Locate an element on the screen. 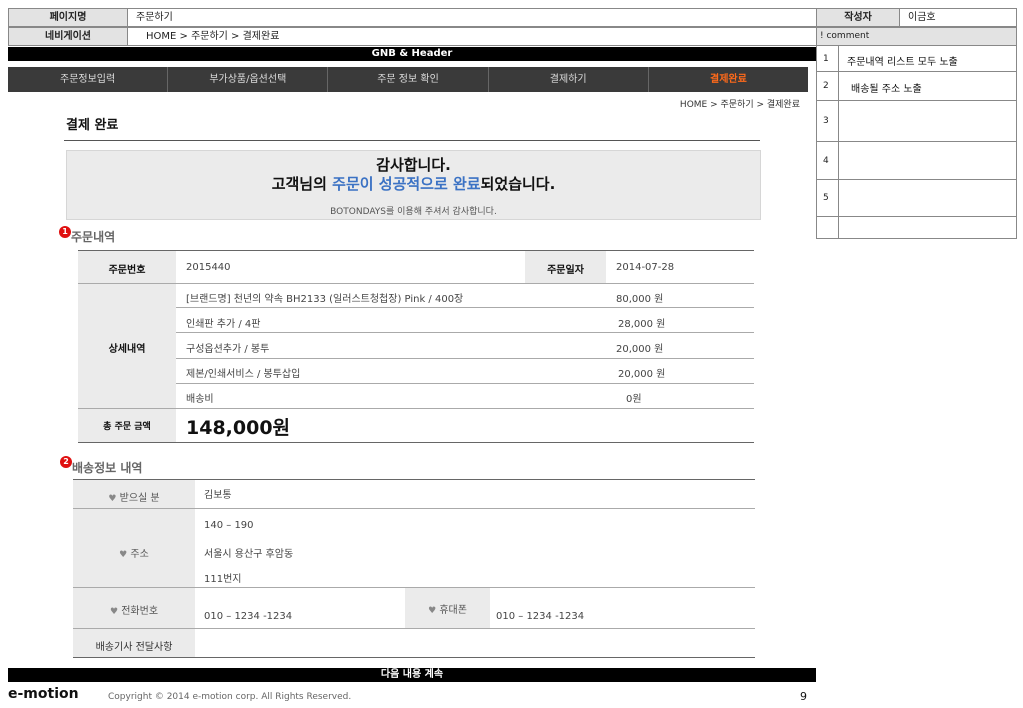 The height and width of the screenshot is (708, 1023). thanks-heading: 감사합니다. is located at coordinates (413, 165).